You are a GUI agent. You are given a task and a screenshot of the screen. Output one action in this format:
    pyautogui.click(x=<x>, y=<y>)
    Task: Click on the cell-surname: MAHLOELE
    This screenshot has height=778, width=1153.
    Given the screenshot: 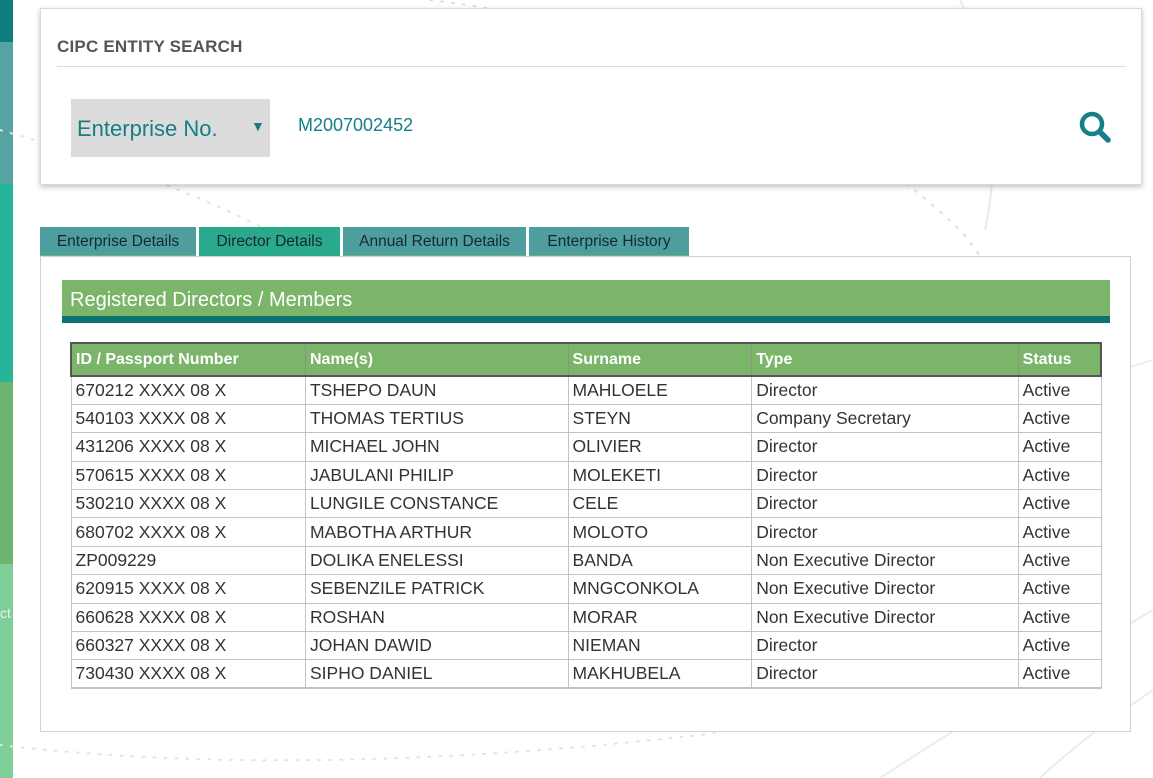 What is the action you would take?
    pyautogui.click(x=660, y=390)
    